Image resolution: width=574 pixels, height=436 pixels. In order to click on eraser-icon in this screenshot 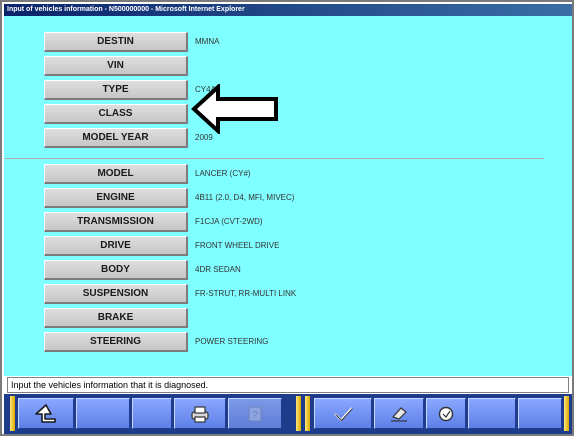, I will do `click(399, 414)`.